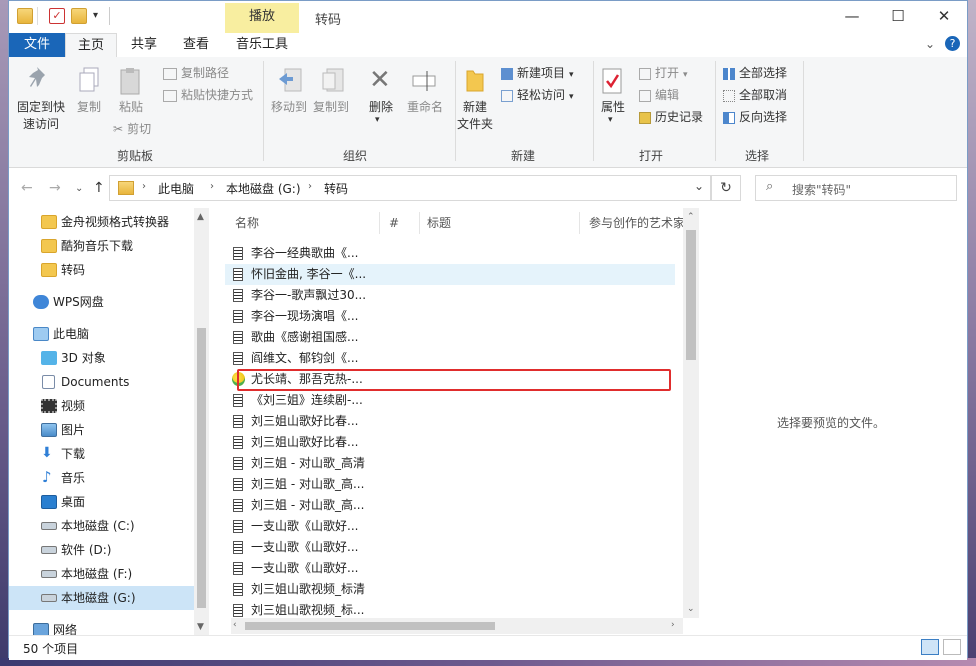  Describe the element at coordinates (691, 413) in the screenshot. I see `file-list-vertical-scrollbar: ⌃ ⌄` at that location.